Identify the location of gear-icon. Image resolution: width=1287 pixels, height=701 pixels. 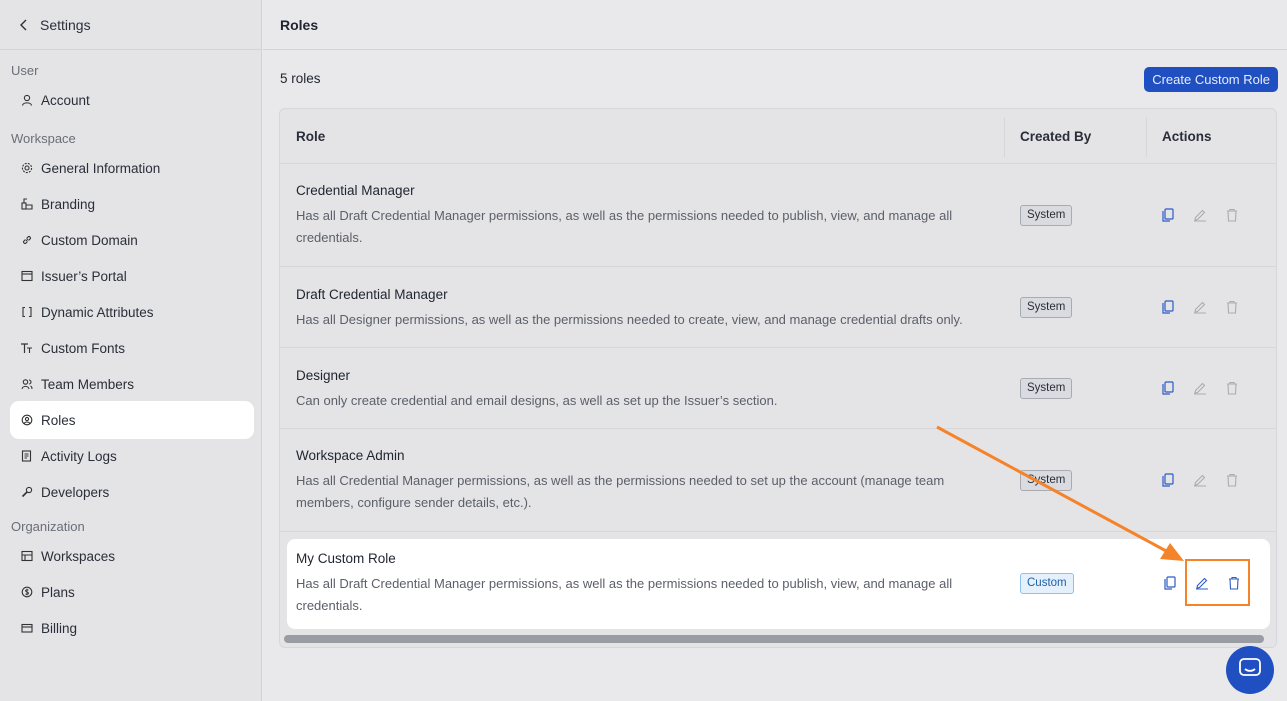
(26, 168).